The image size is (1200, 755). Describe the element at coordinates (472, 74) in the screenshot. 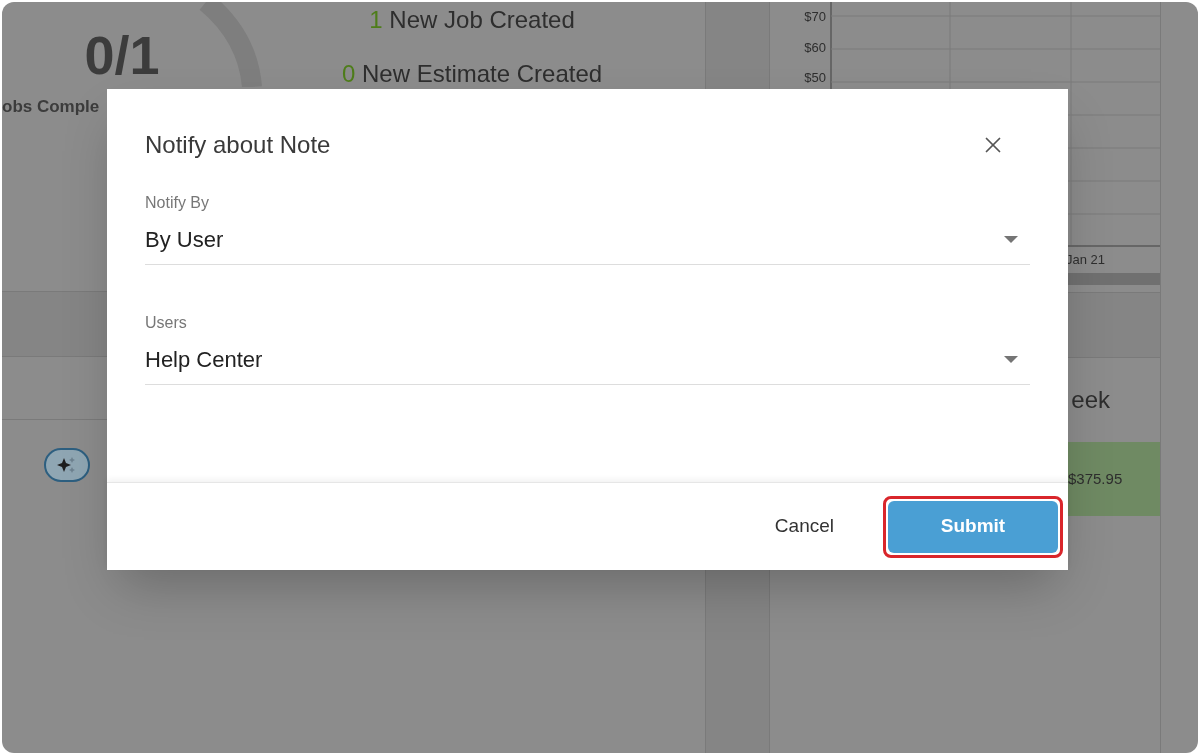

I see `stat-text: 0 New Estimate Created` at that location.